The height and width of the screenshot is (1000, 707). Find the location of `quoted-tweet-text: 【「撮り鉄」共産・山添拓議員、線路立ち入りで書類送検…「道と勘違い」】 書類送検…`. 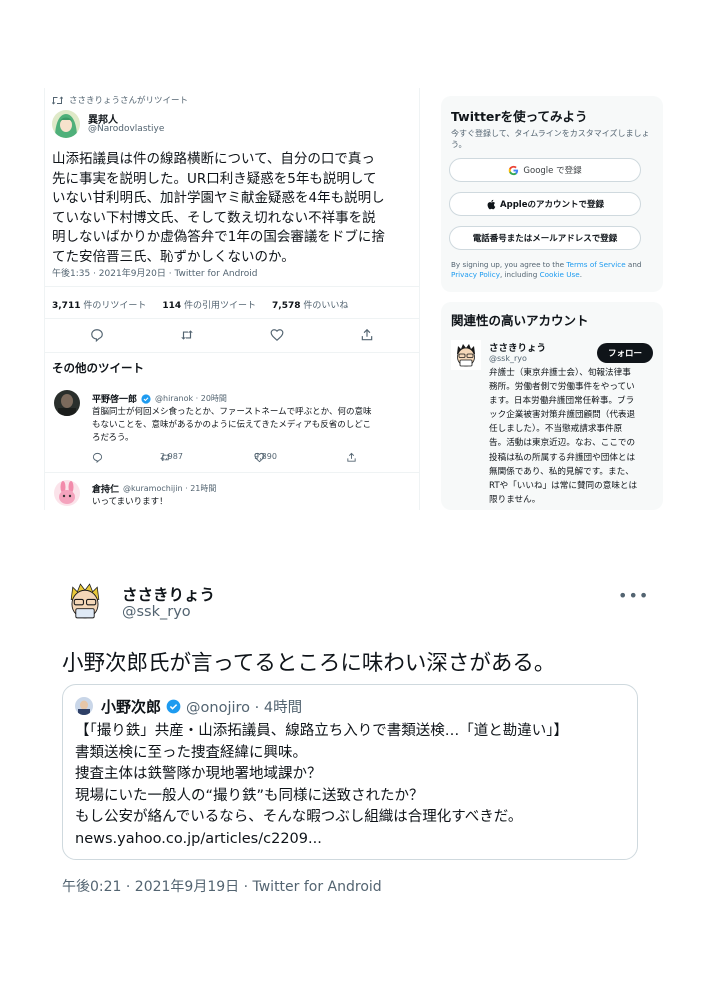

quoted-tweet-text: 【「撮り鉄」共産・山添拓議員、線路立ち入りで書類送検…「道と勘違い」】 書類送検… is located at coordinates (353, 785).